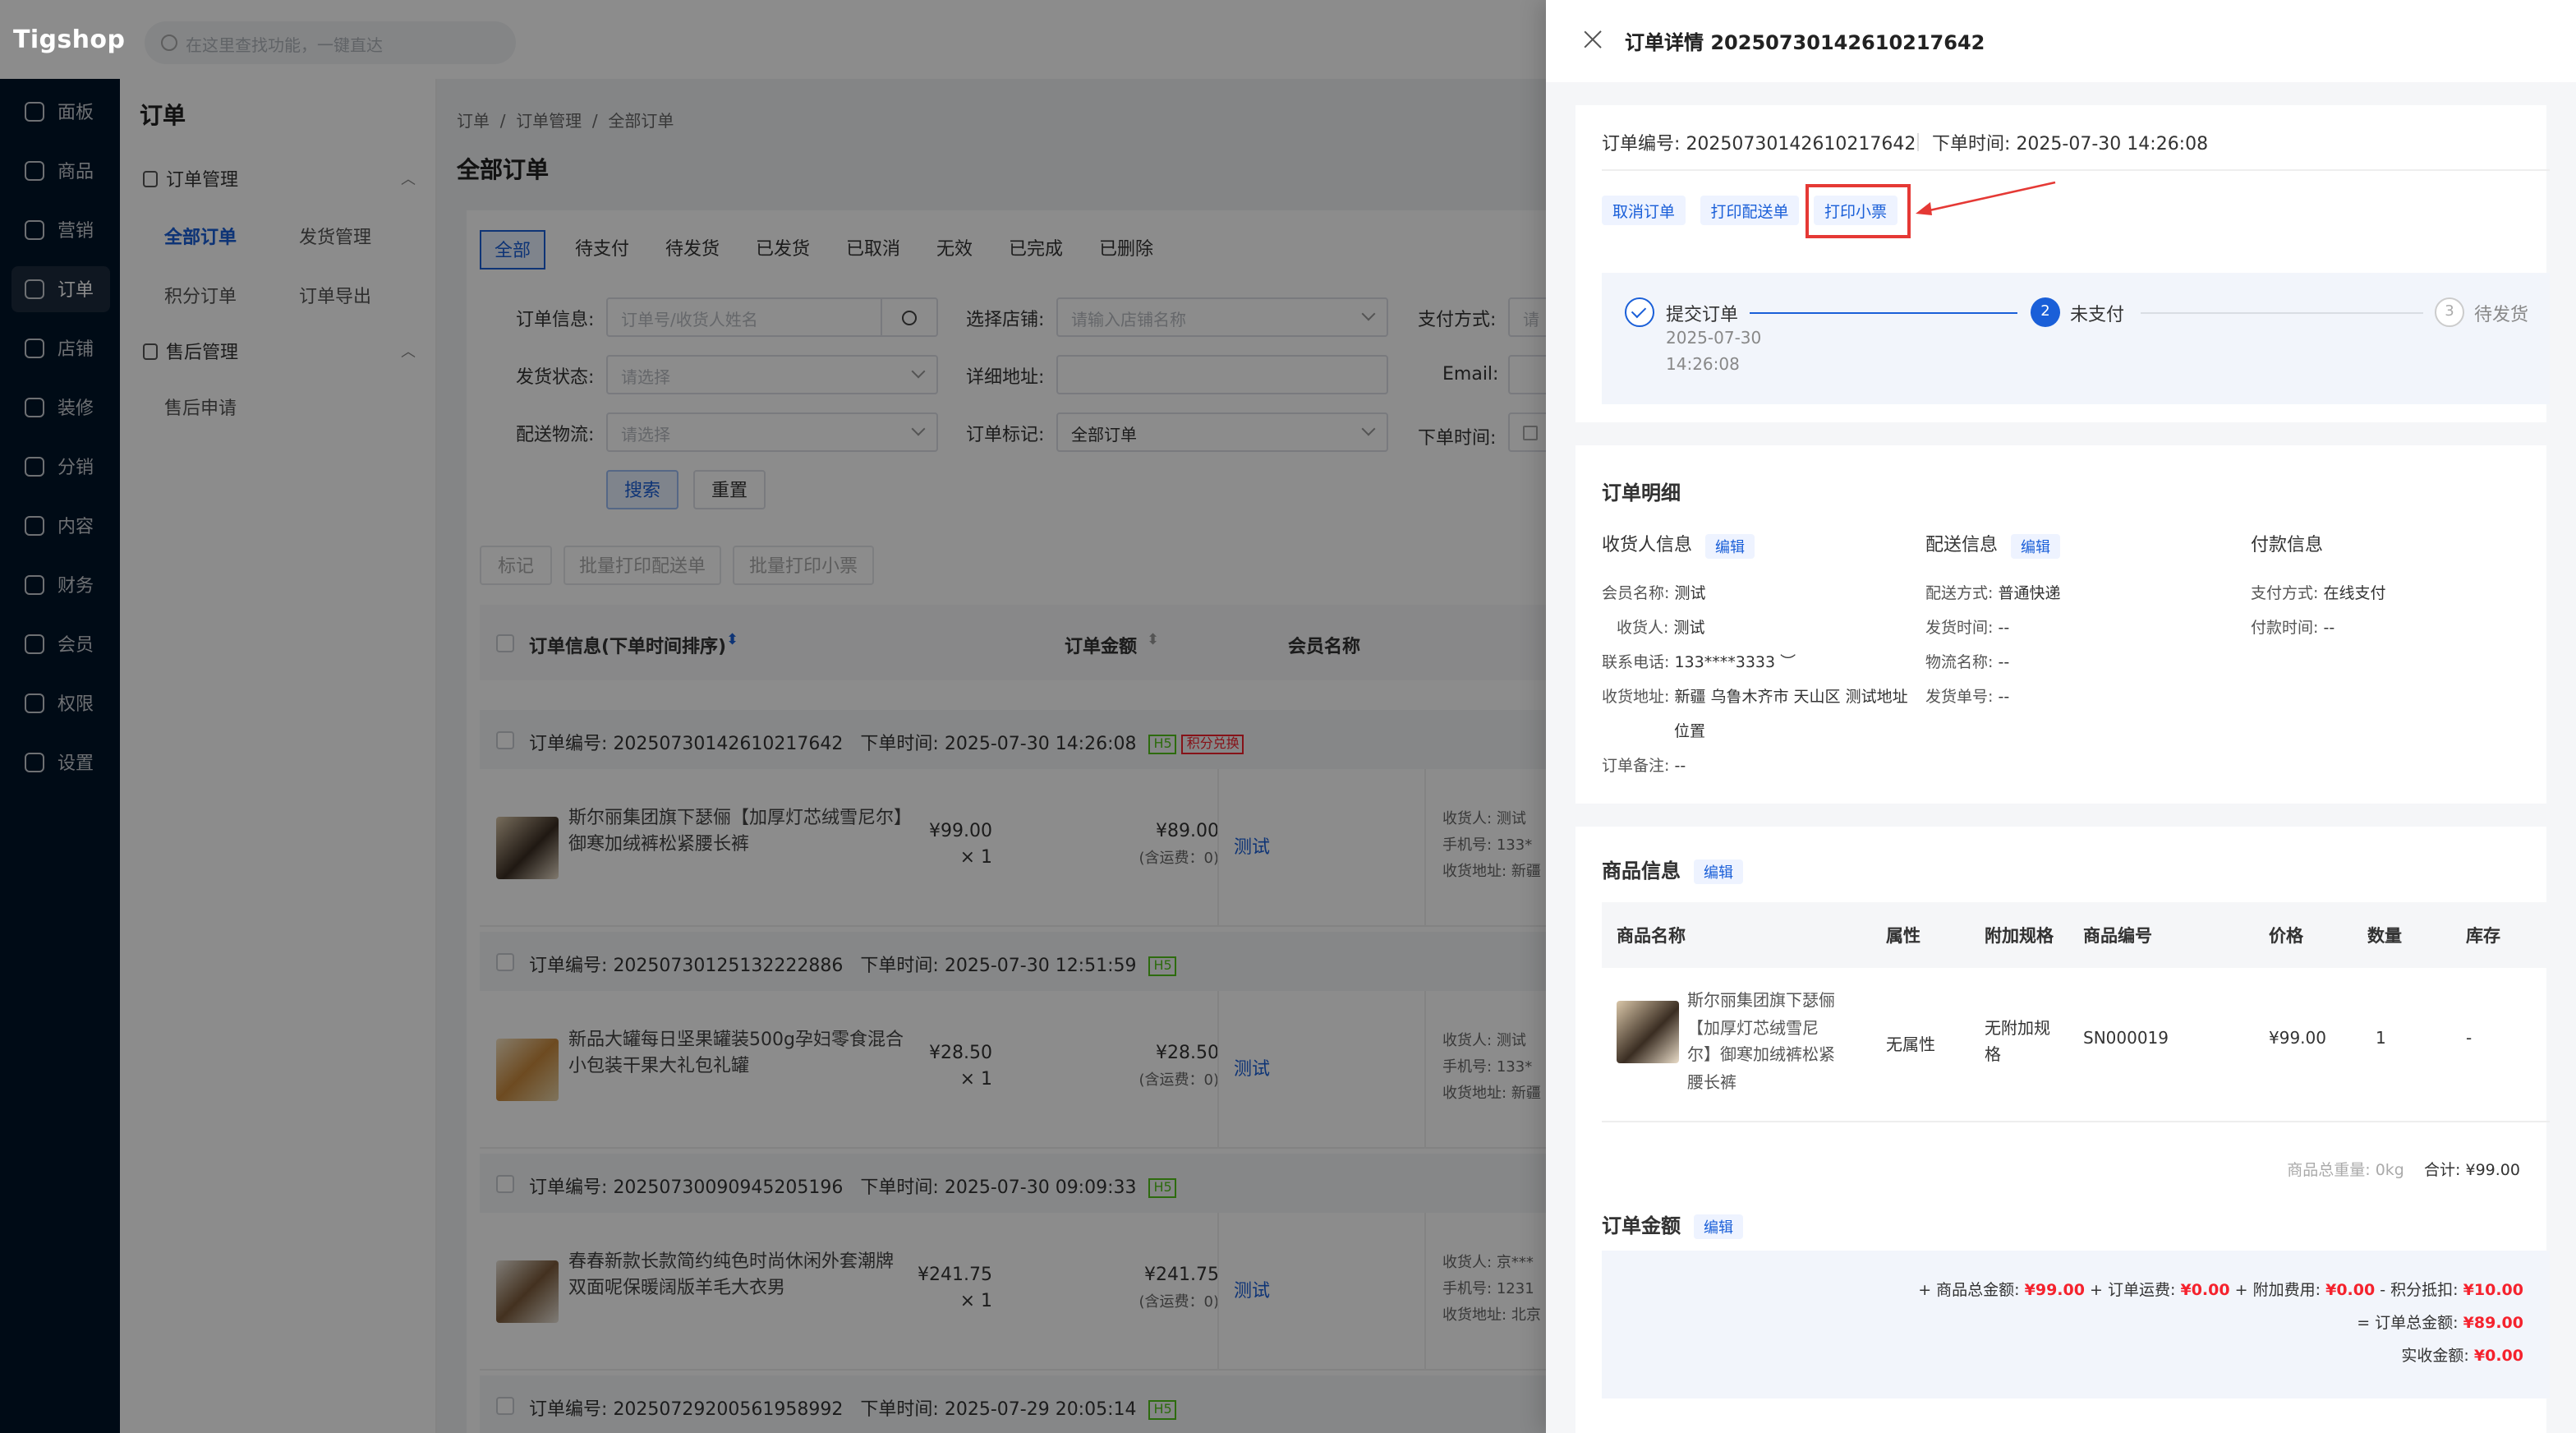  Describe the element at coordinates (1761, 1056) in the screenshot. I see `goods-name-line: 尔】御寒加绒裤松紧` at that location.